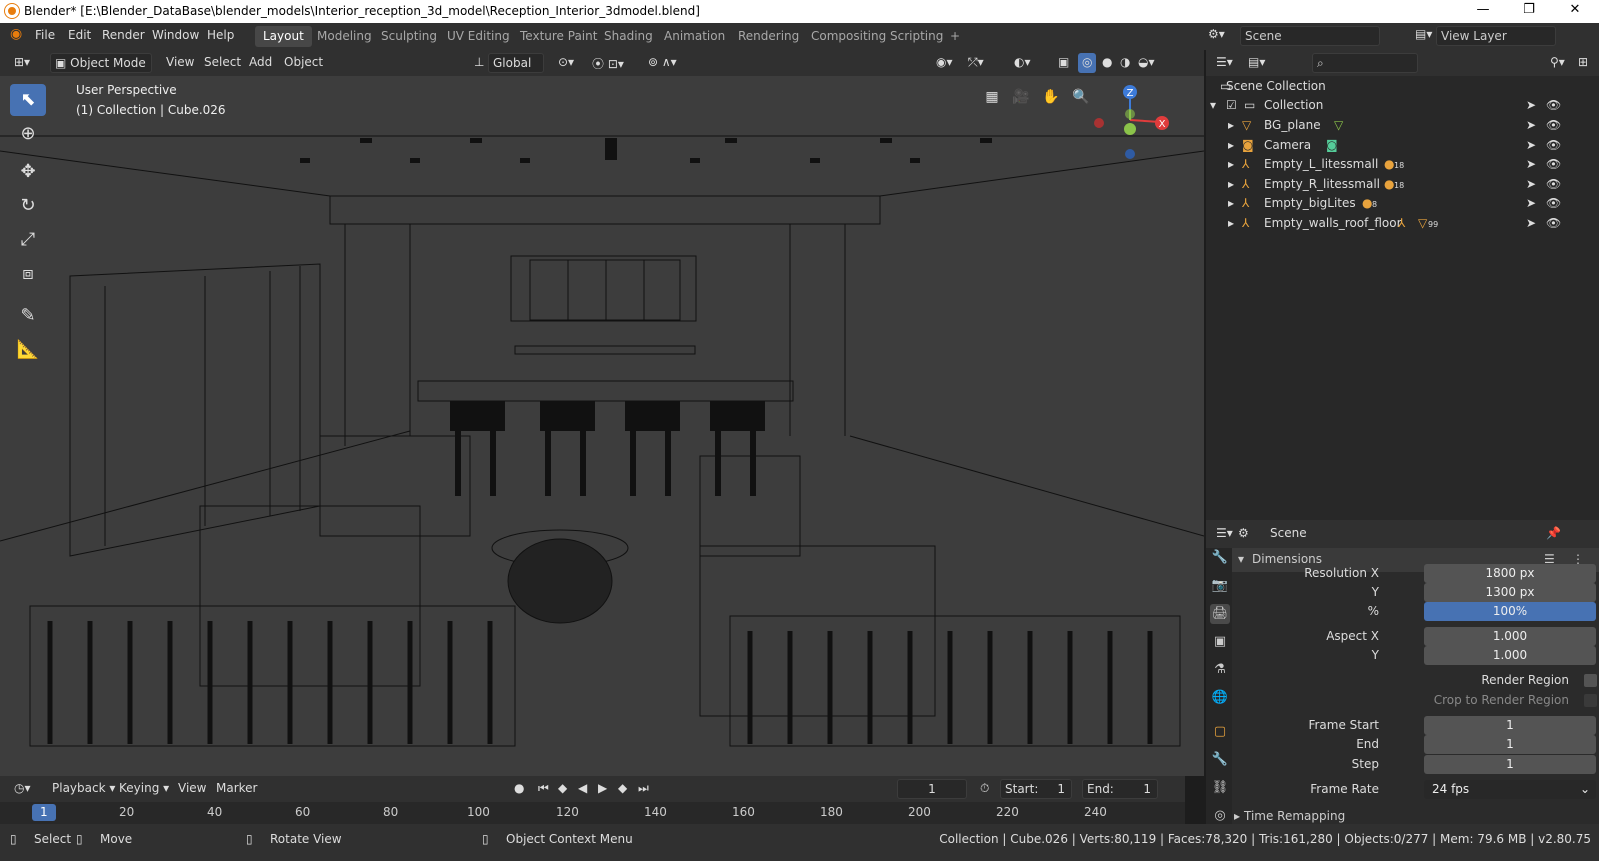 This screenshot has width=1599, height=861. What do you see at coordinates (28, 274) in the screenshot?
I see `transform-tool-icon: ⧈` at bounding box center [28, 274].